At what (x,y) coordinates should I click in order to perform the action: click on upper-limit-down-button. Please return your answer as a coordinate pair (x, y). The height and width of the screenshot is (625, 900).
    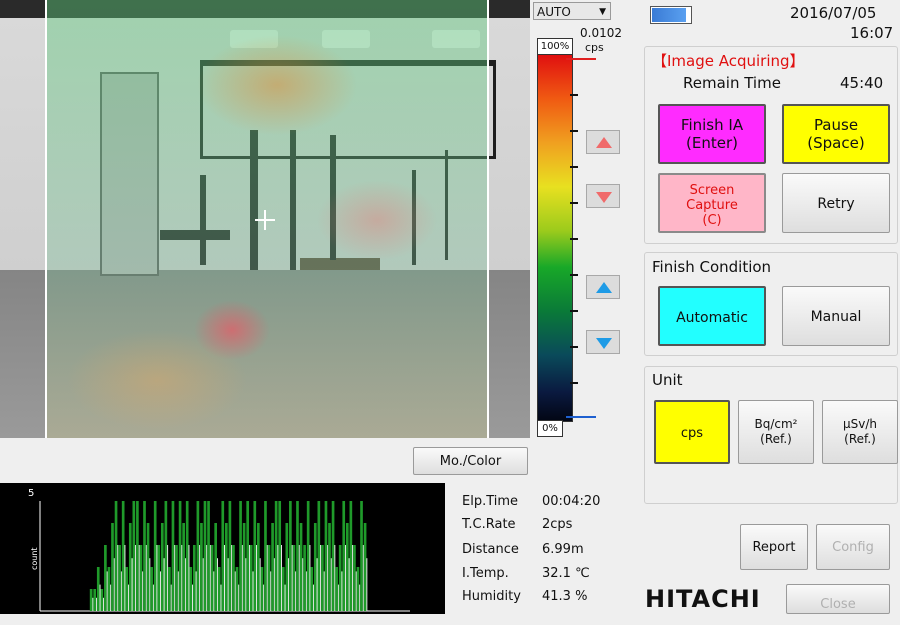
    Looking at the image, I should click on (603, 196).